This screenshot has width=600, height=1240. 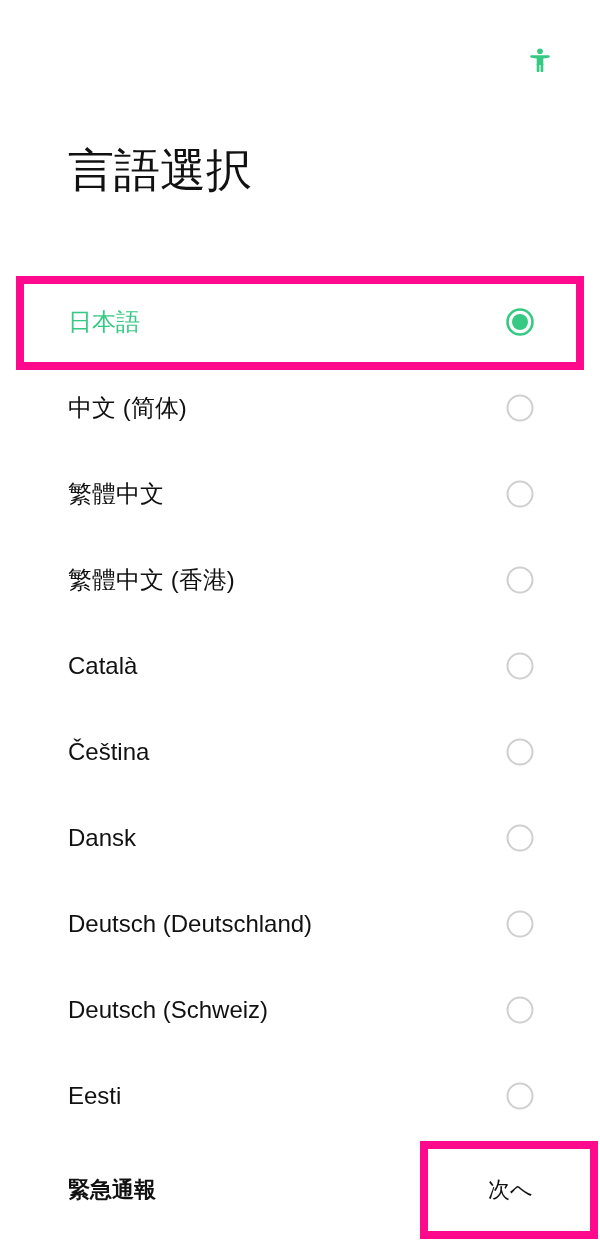 I want to click on language-option: Dansk, so click(x=300, y=838).